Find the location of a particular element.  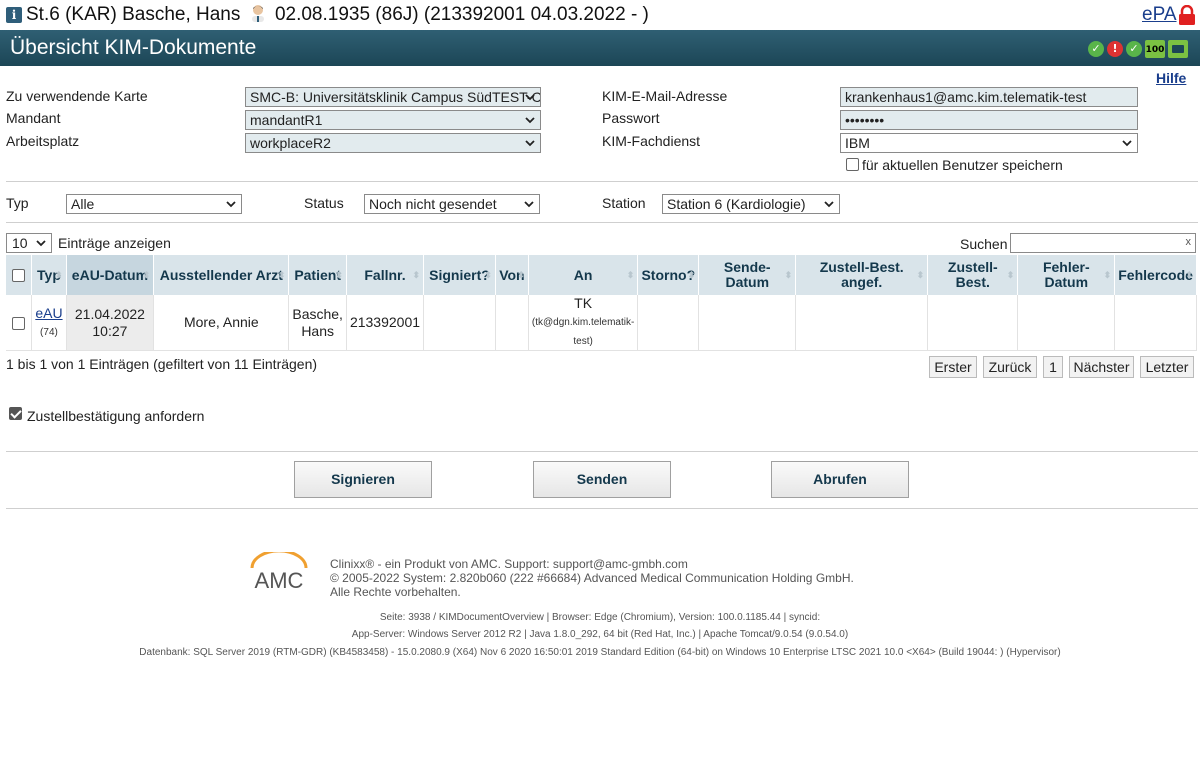

check-status-icon-2: ✓ is located at coordinates (1134, 49).